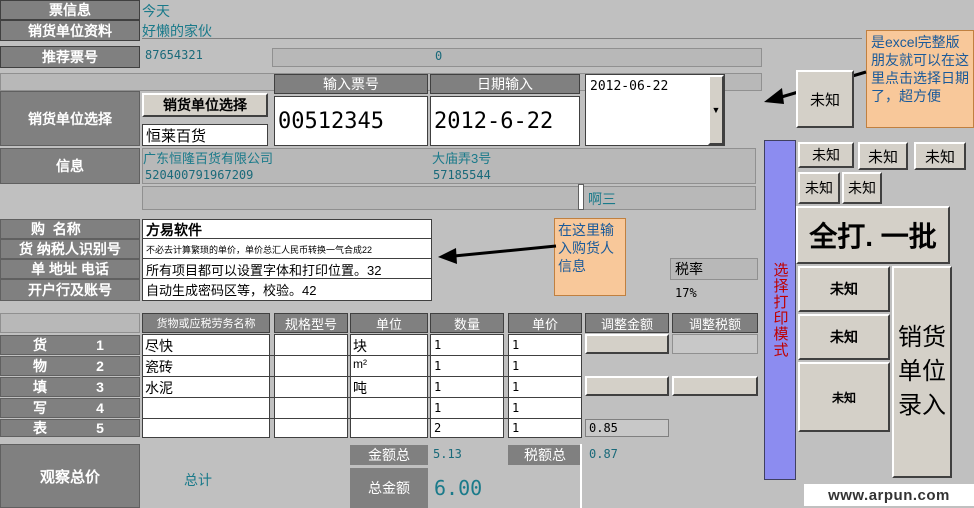  Describe the element at coordinates (205, 387) in the screenshot. I see `cell-name-3: 水泥` at that location.